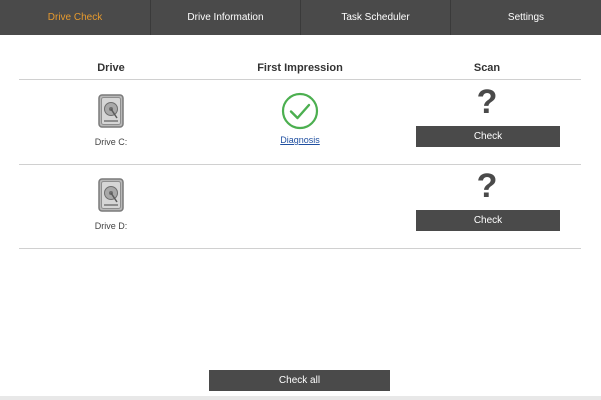  I want to click on drive-label: Drive C:, so click(111, 142).